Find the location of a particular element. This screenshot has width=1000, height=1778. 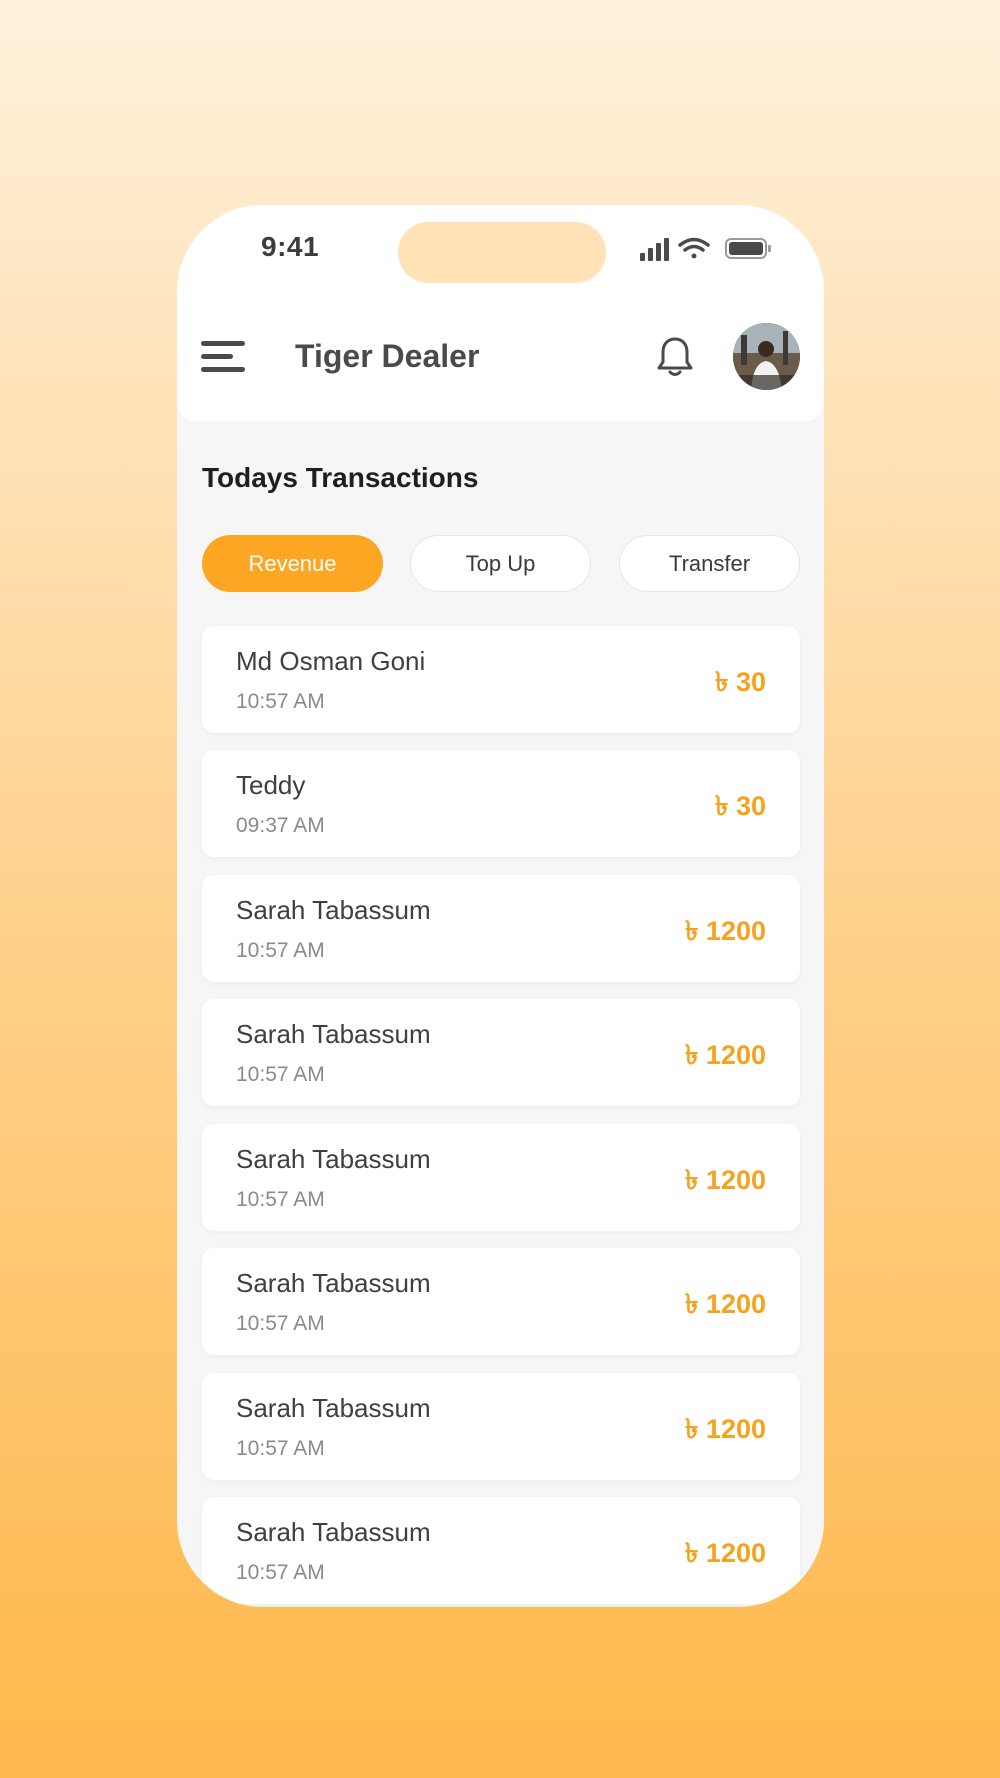

status-icons is located at coordinates (705, 249).